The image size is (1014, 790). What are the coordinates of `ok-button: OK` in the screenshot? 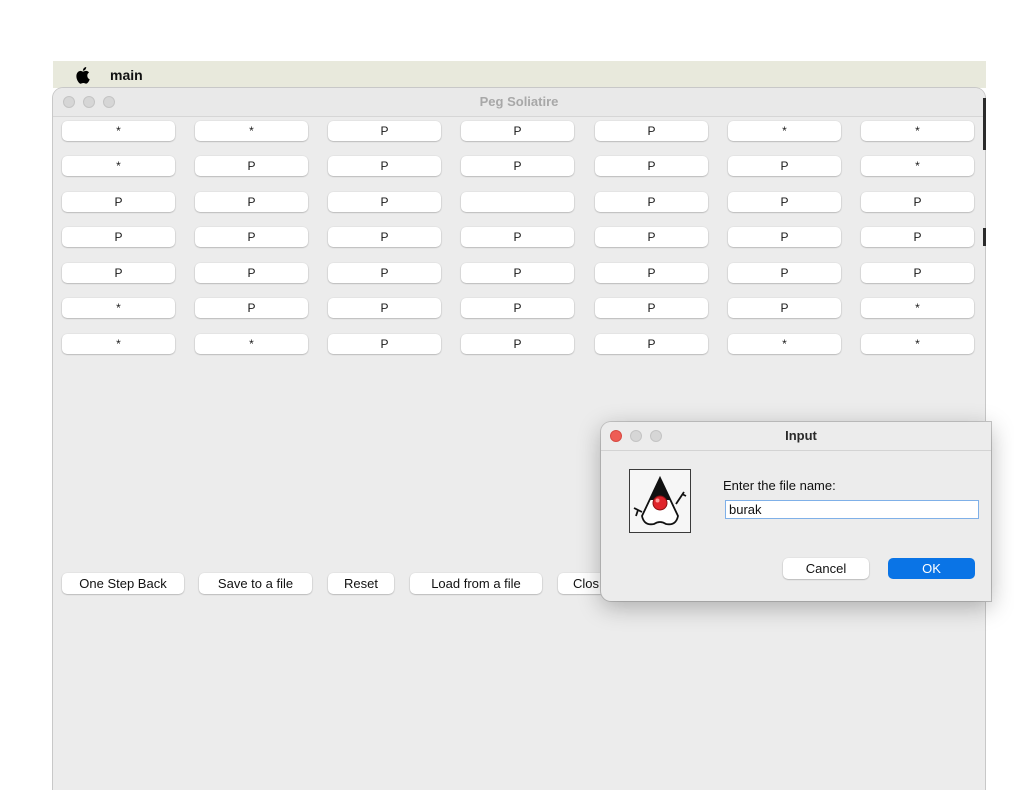 It's located at (931, 568).